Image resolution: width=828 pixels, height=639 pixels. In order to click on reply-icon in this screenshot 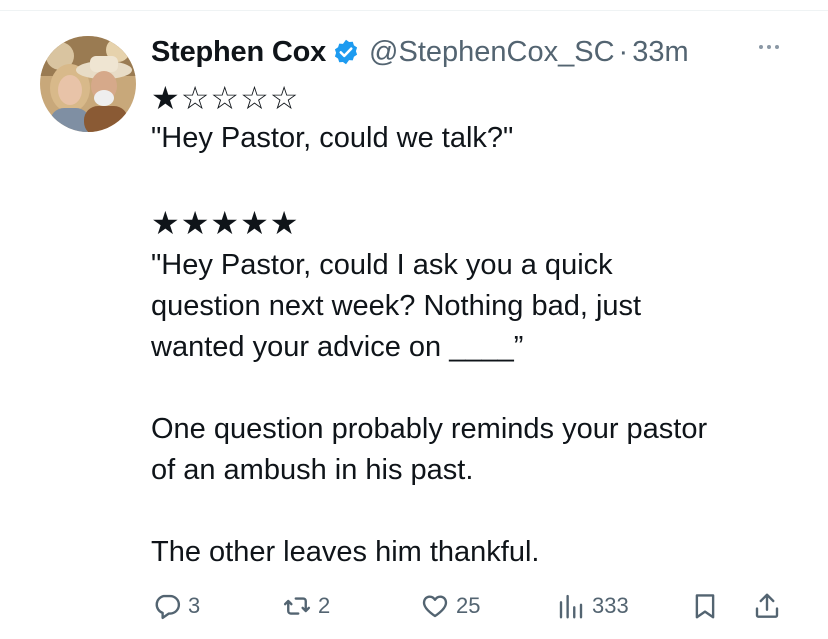, I will do `click(168, 607)`.